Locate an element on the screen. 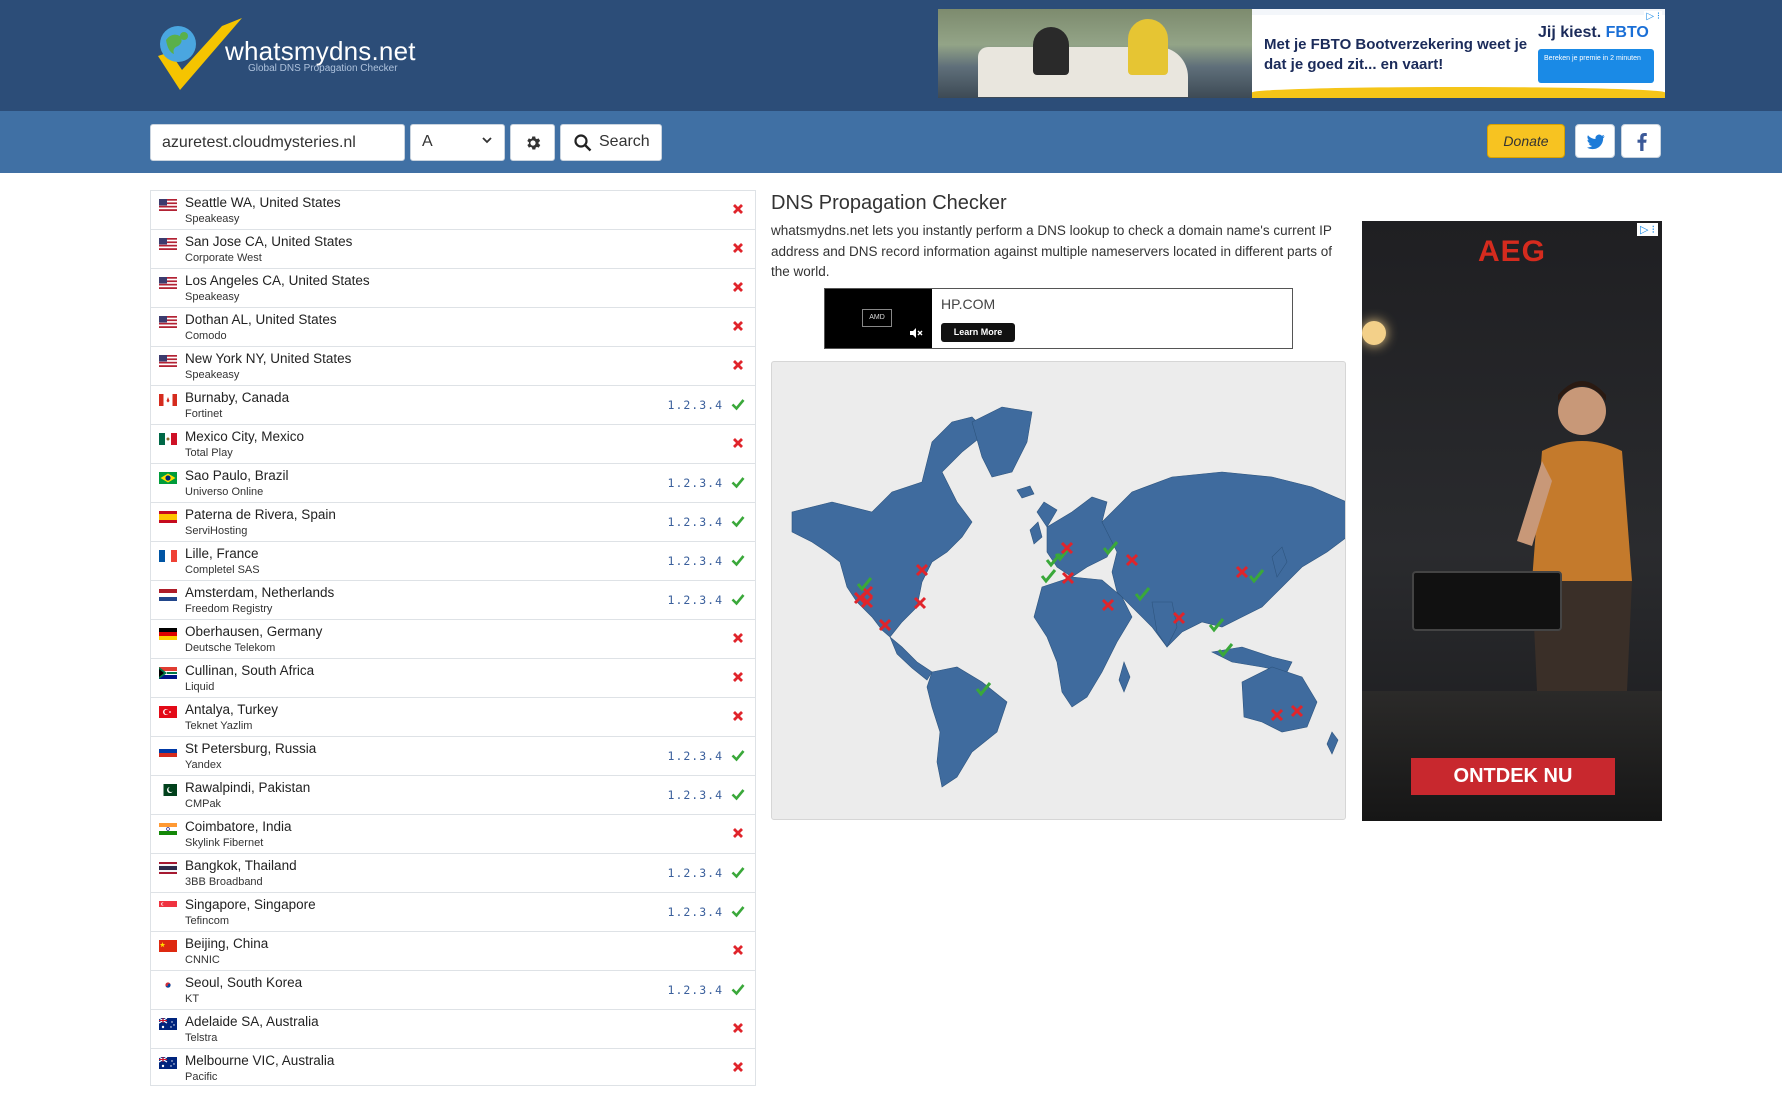 Image resolution: width=1782 pixels, height=1097 pixels. result-row: Beijing, China CNNIC is located at coordinates (453, 951).